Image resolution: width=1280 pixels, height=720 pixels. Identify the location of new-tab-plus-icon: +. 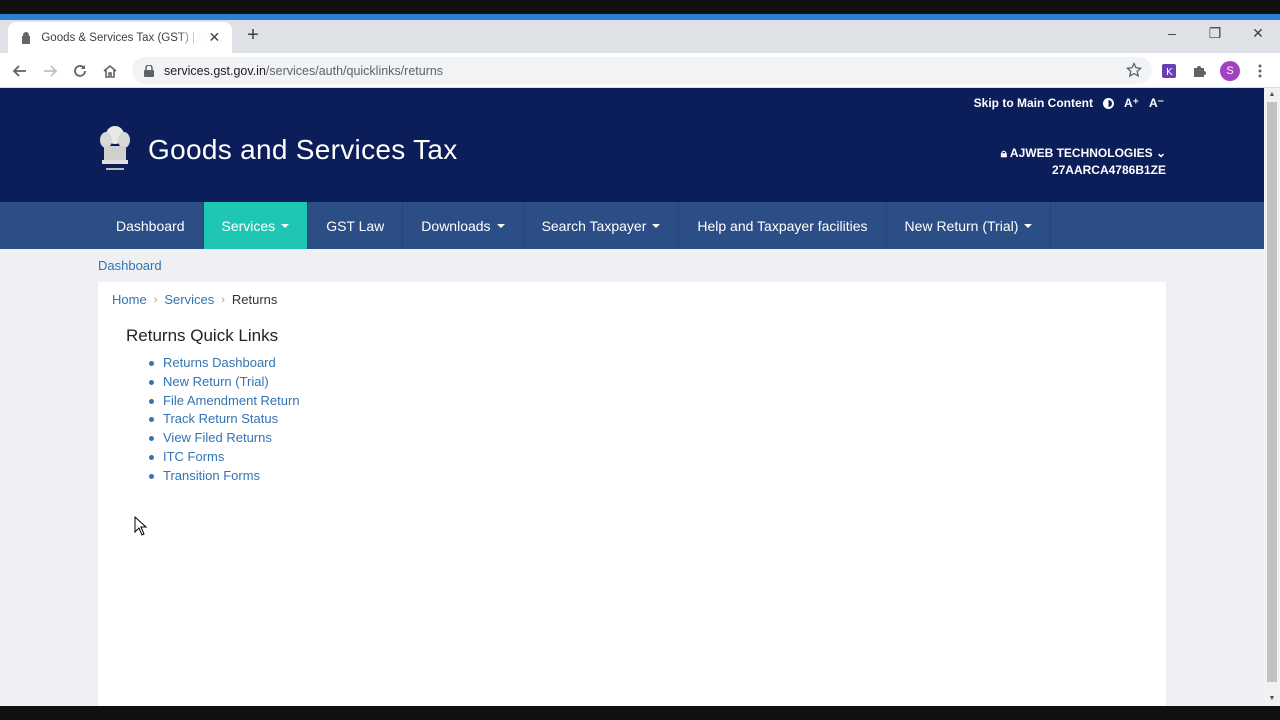
(253, 35).